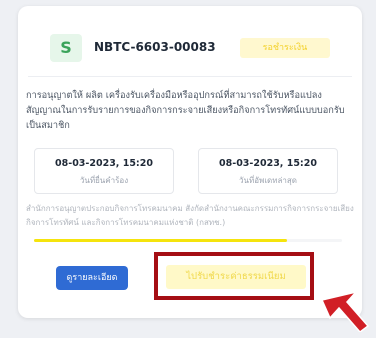  I want to click on cursor-arrow-icon, so click(345, 311).